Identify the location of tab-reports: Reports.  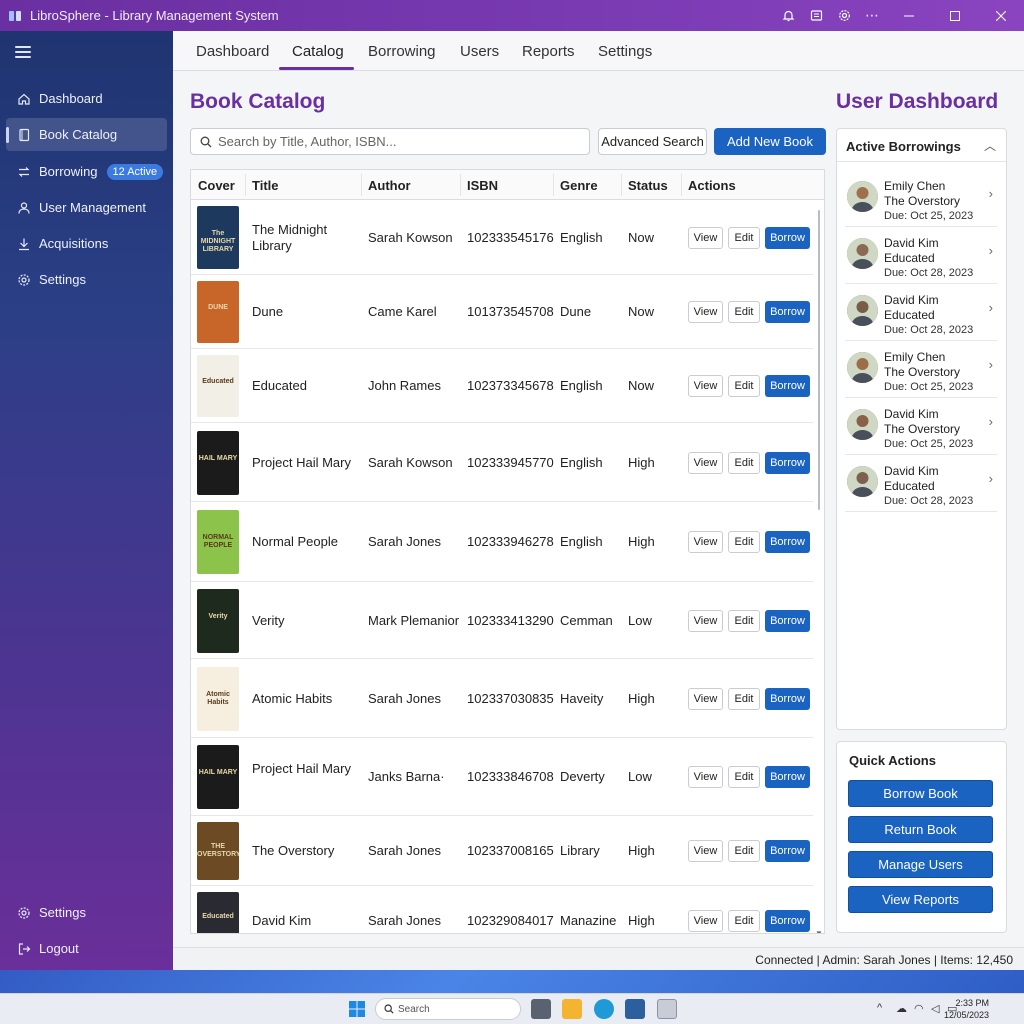
(548, 51).